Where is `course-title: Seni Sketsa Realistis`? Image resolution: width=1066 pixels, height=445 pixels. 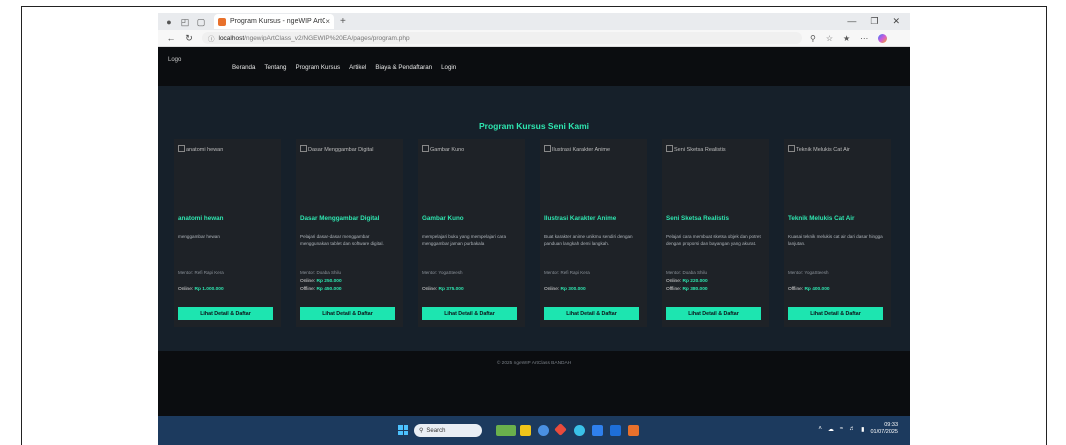 course-title: Seni Sketsa Realistis is located at coordinates (698, 218).